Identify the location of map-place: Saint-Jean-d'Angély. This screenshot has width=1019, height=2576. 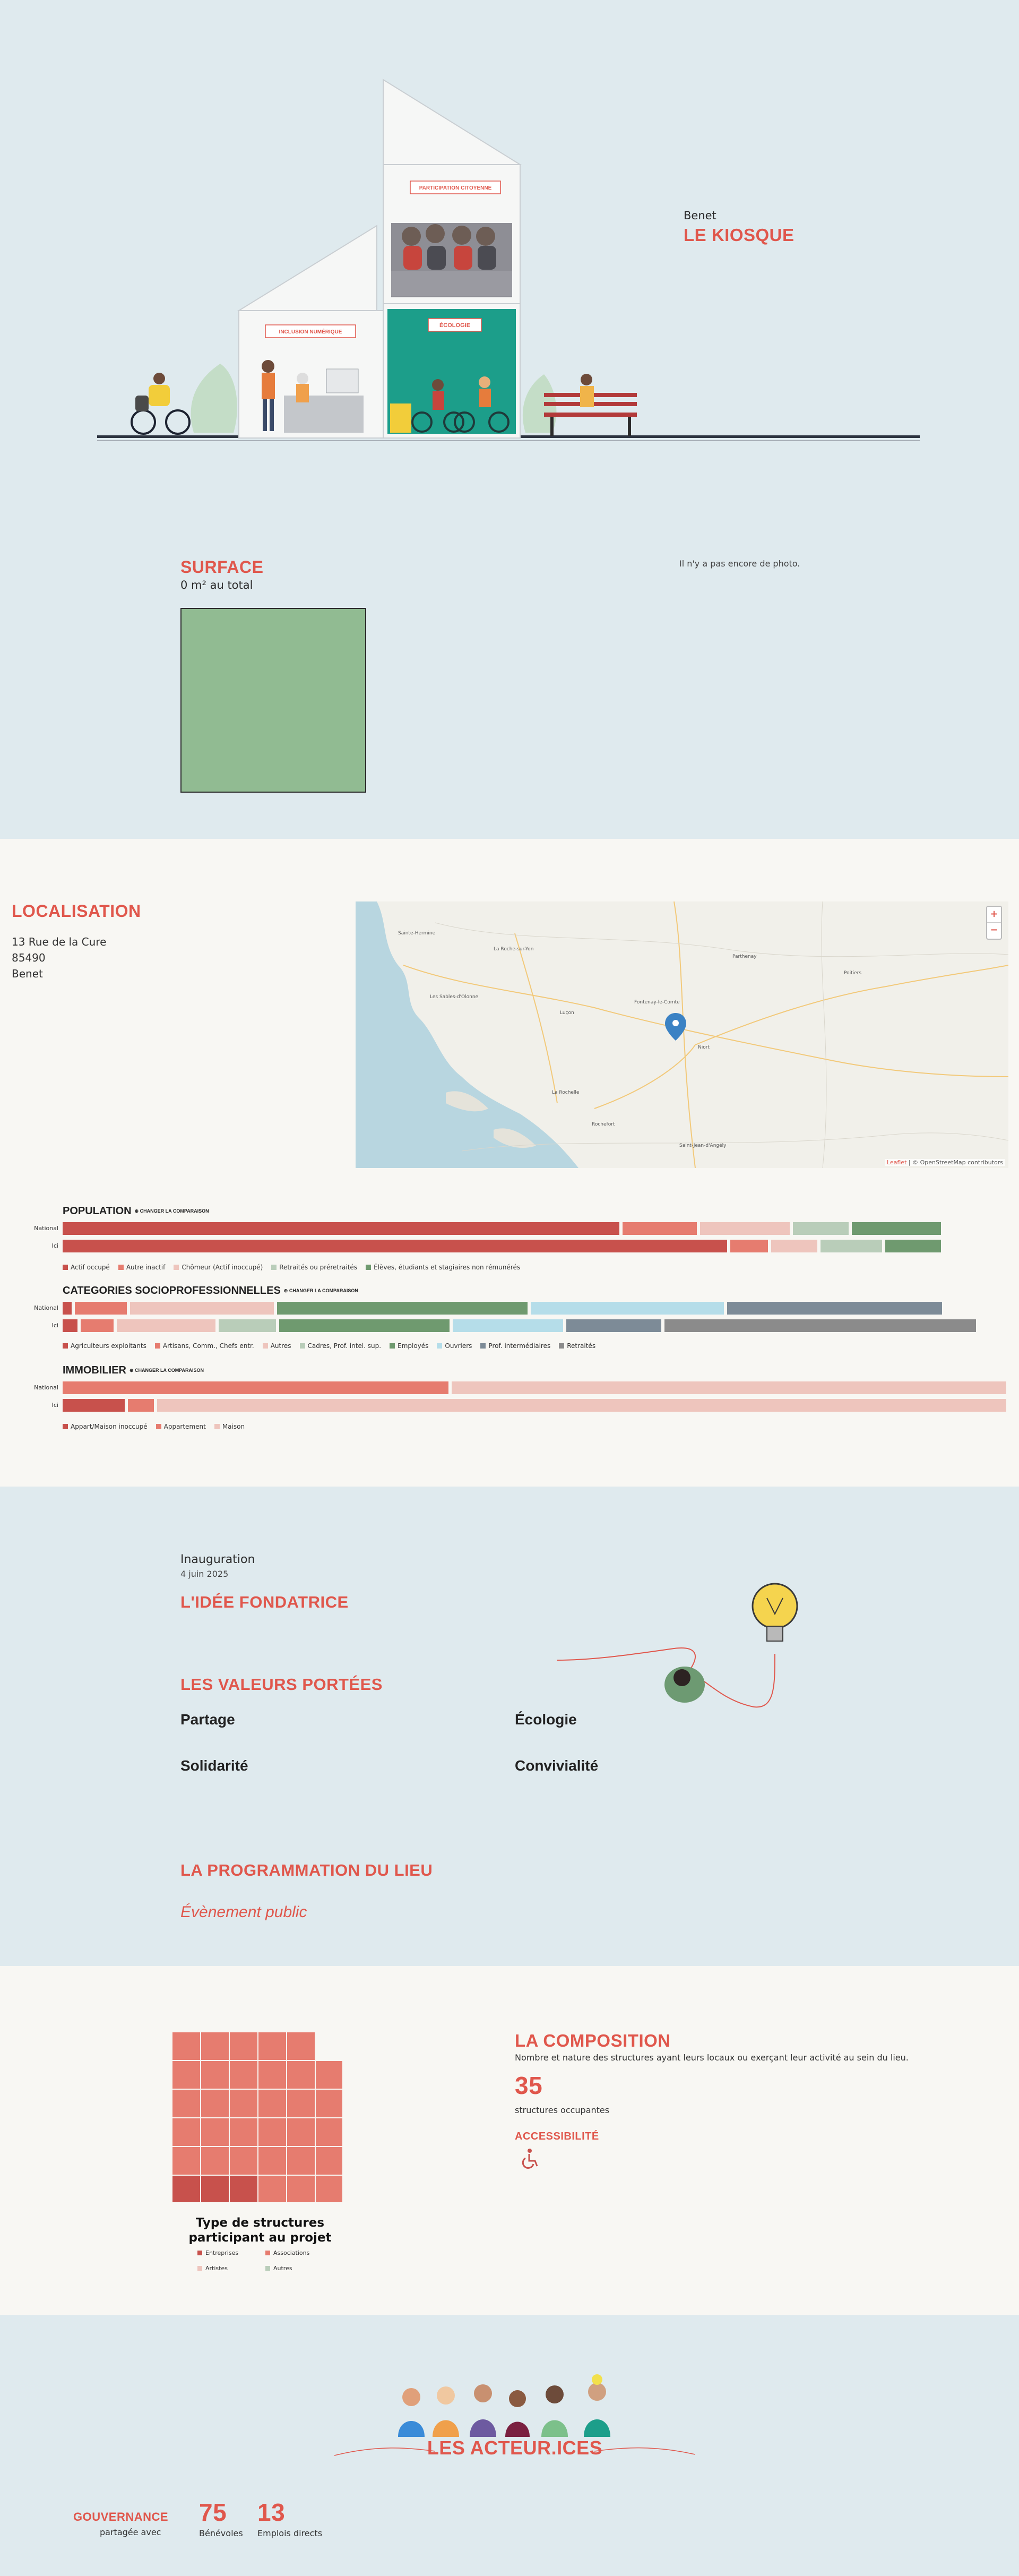
(703, 1146).